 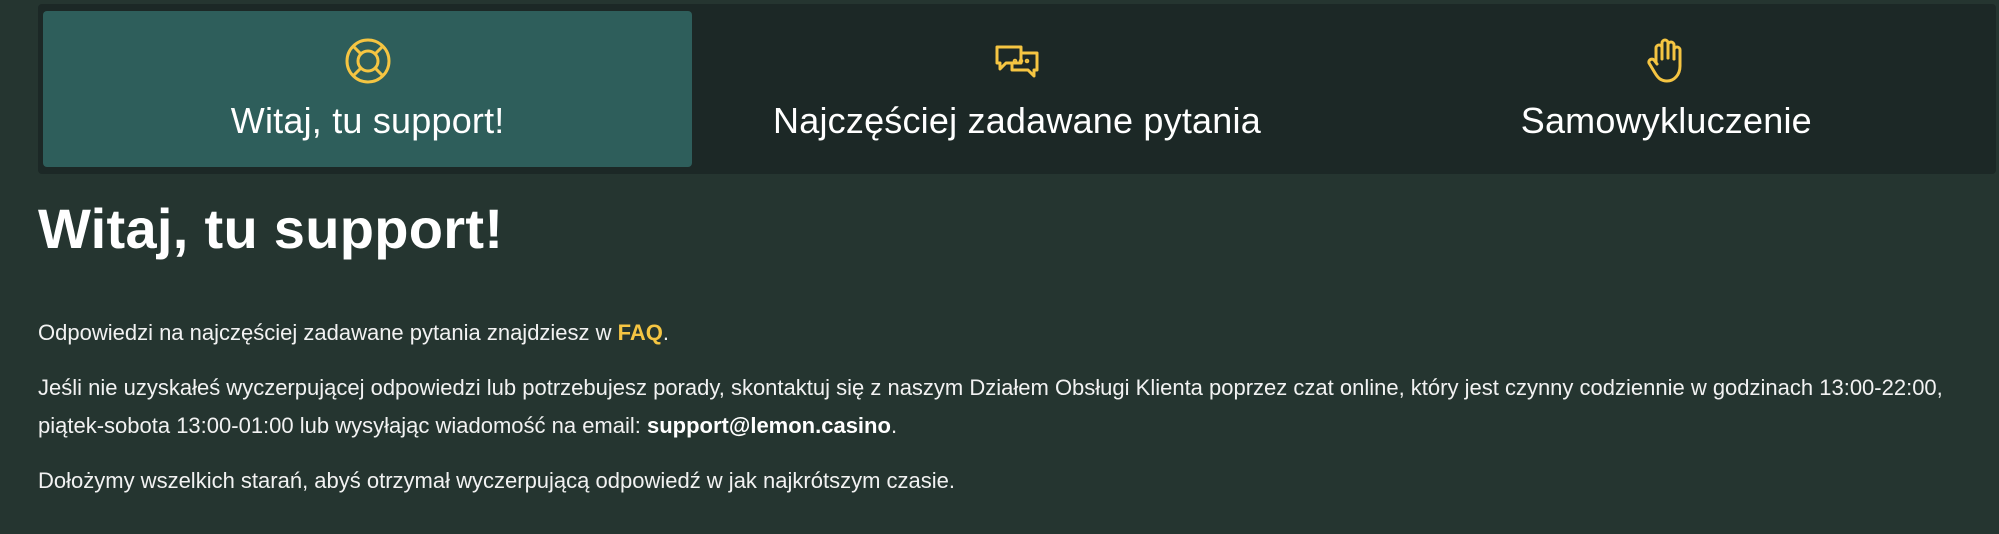 I want to click on support-email: support@lemon.casino, so click(x=769, y=425).